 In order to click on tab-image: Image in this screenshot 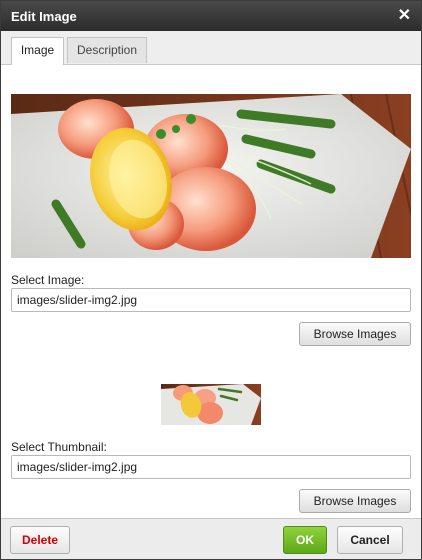, I will do `click(37, 51)`.